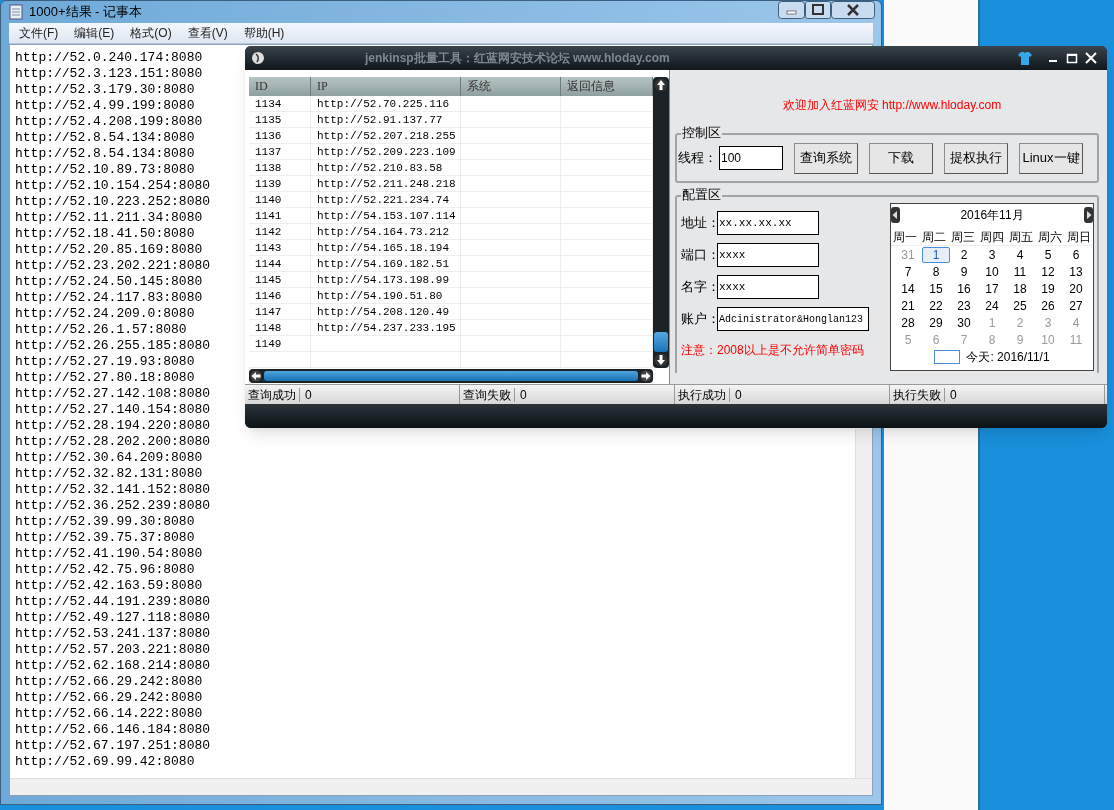 The image size is (1114, 810). What do you see at coordinates (697, 158) in the screenshot?
I see `field-label: 线程：` at bounding box center [697, 158].